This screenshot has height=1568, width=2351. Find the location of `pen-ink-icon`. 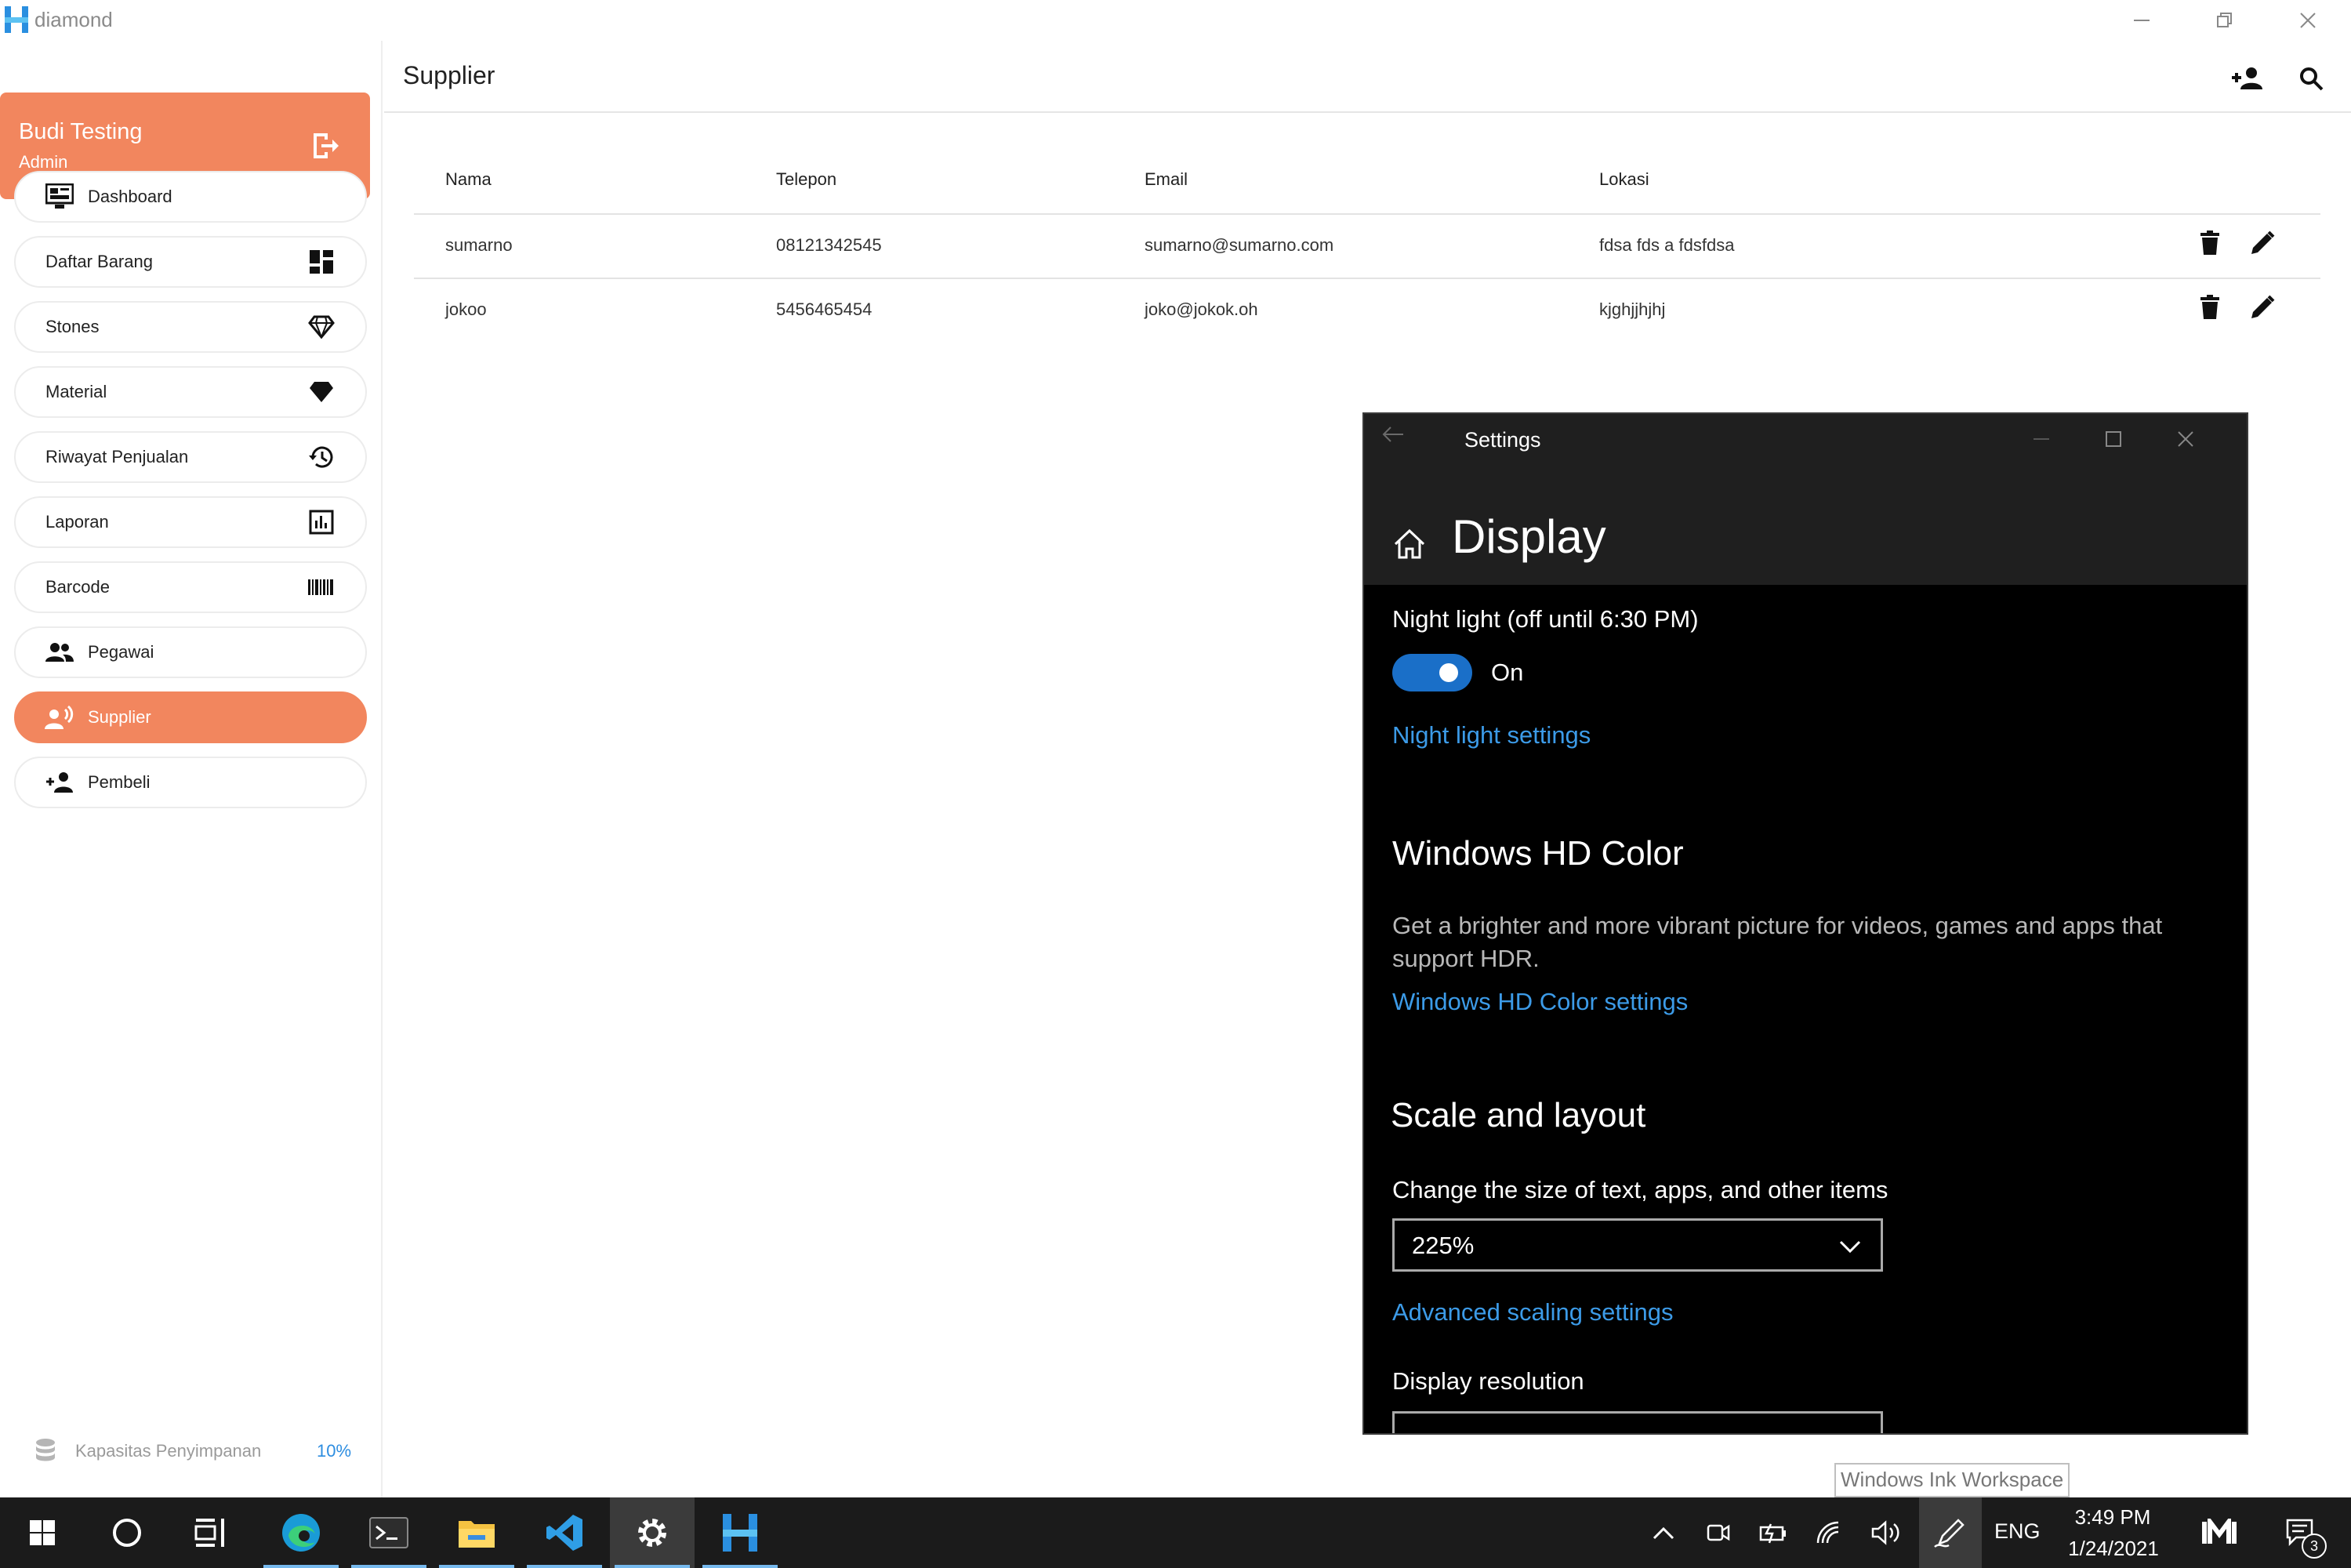

pen-ink-icon is located at coordinates (1949, 1533).